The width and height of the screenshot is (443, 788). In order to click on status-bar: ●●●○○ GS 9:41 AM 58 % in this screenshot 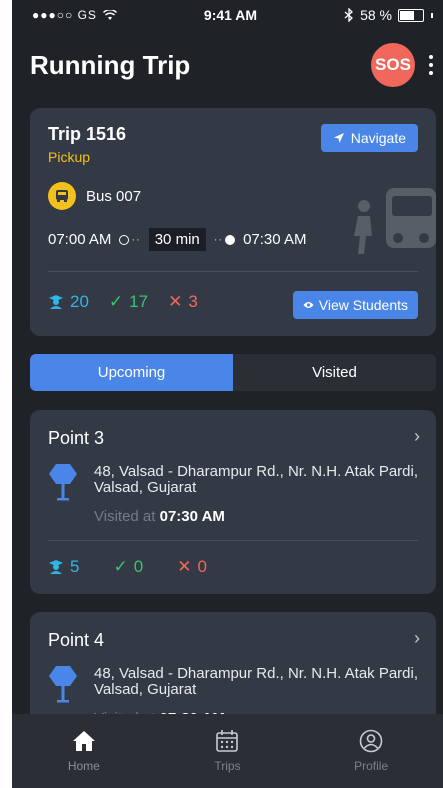, I will do `click(227, 15)`.